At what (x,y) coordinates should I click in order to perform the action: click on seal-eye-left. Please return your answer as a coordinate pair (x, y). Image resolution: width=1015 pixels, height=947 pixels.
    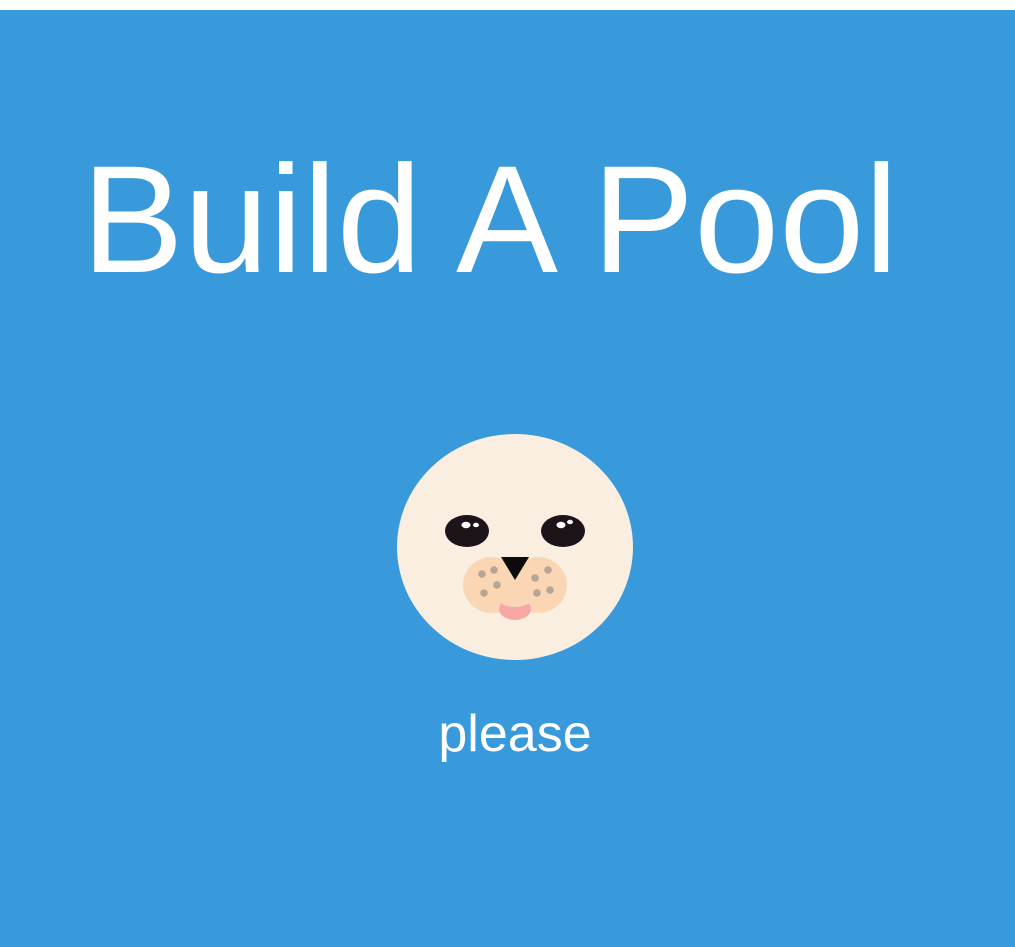
    Looking at the image, I should click on (467, 531).